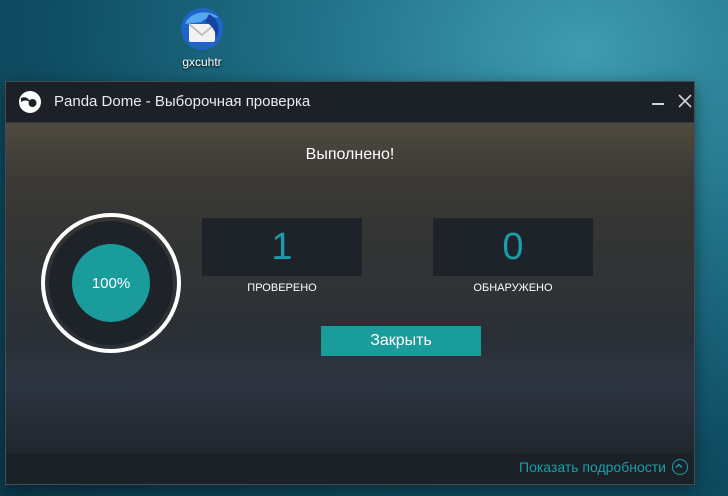 This screenshot has width=728, height=496. What do you see at coordinates (592, 467) in the screenshot?
I see `show-details-label: Показать подробности` at bounding box center [592, 467].